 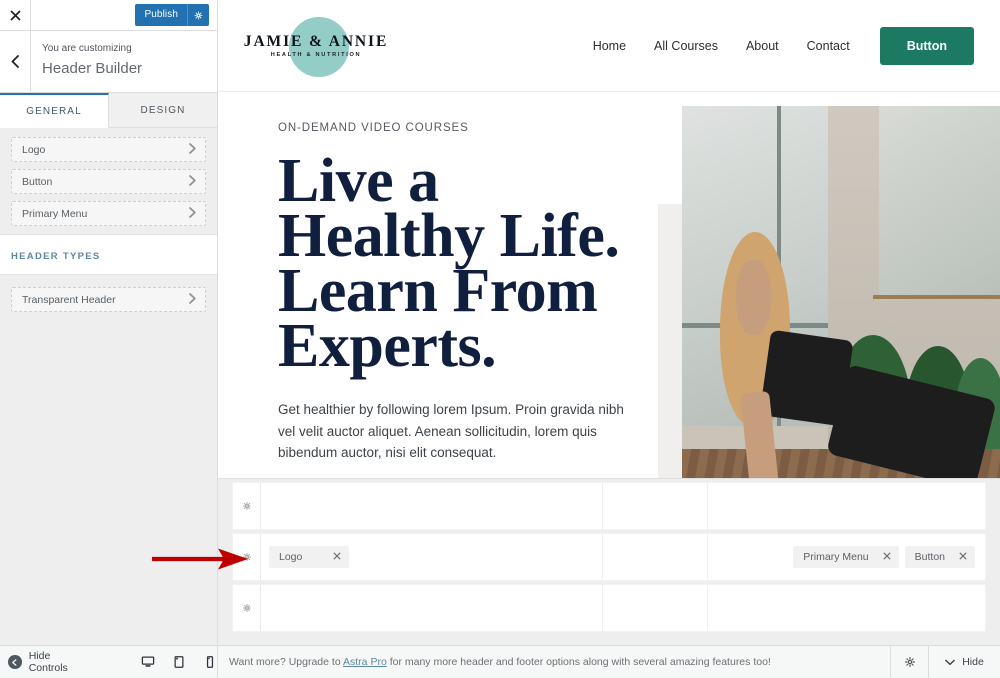 I want to click on builder-row1-col-center, so click(x=655, y=506).